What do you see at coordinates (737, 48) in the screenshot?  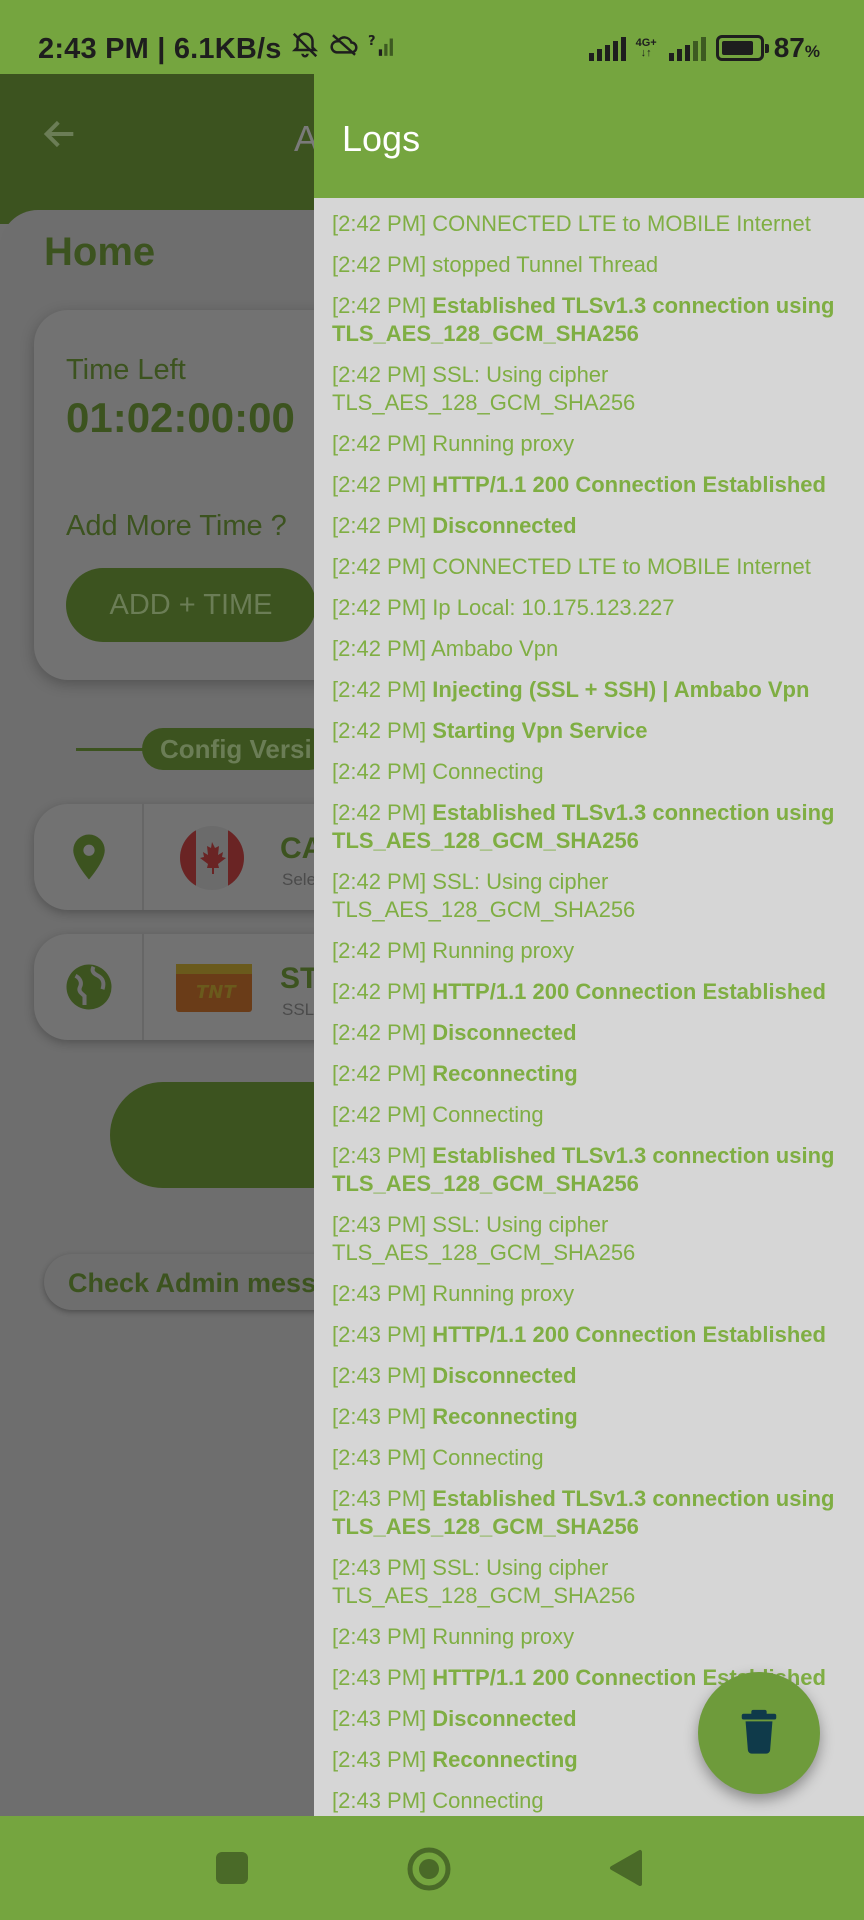 I see `battery-fill` at bounding box center [737, 48].